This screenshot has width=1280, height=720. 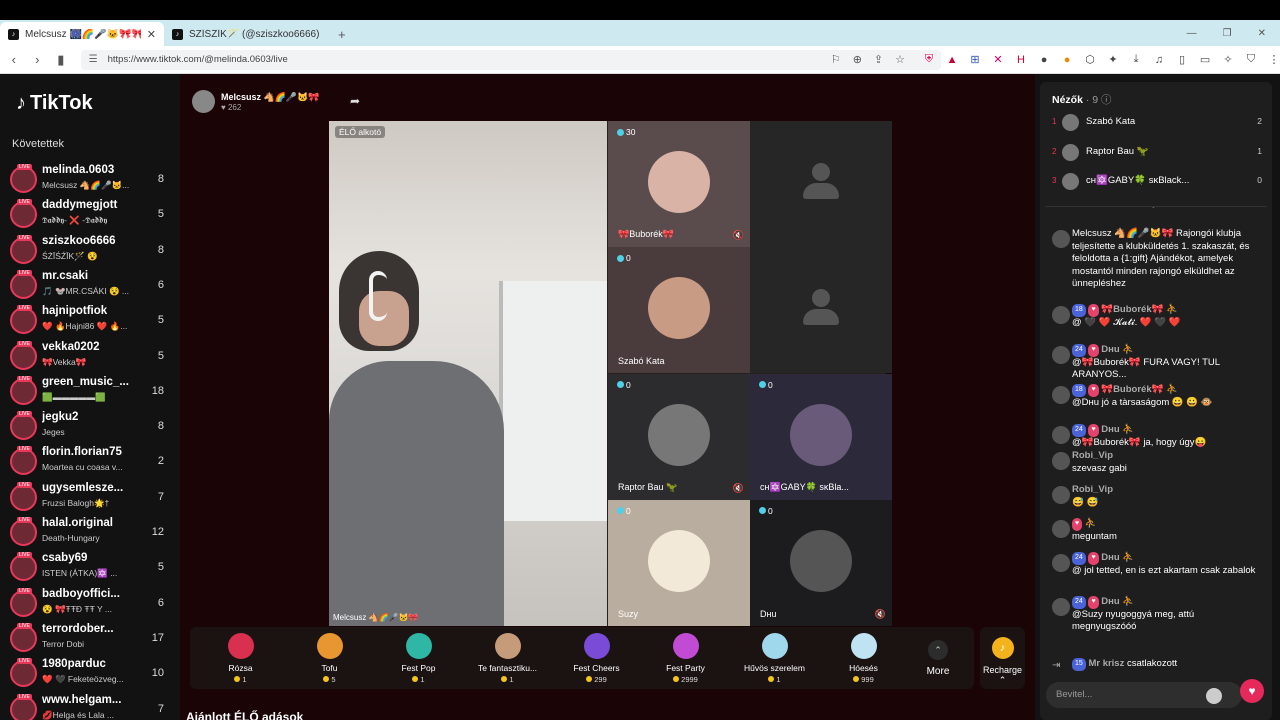 What do you see at coordinates (90, 250) in the screenshot?
I see `following-item: LIVE sziszkoo6666 ŚŻĪŚŹĪK🪄 😵 8` at bounding box center [90, 250].